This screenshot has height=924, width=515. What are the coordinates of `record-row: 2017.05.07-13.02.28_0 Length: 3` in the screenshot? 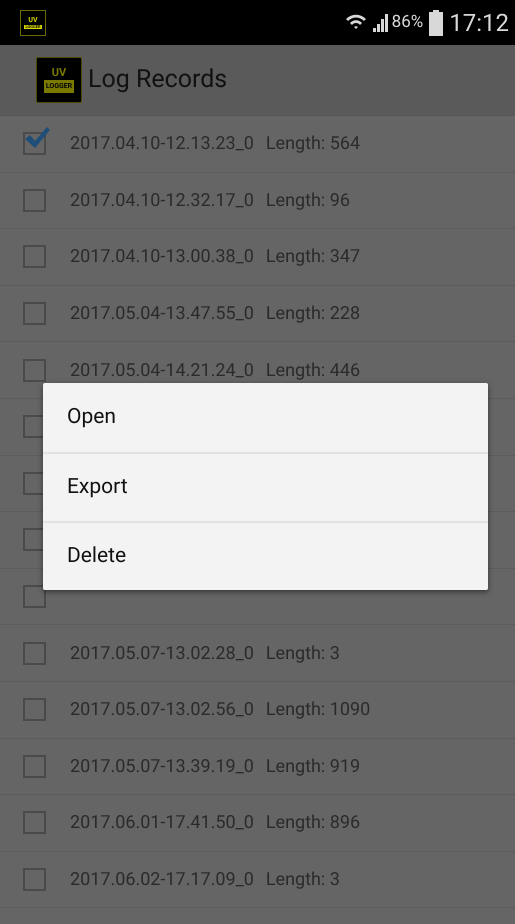 It's located at (257, 653).